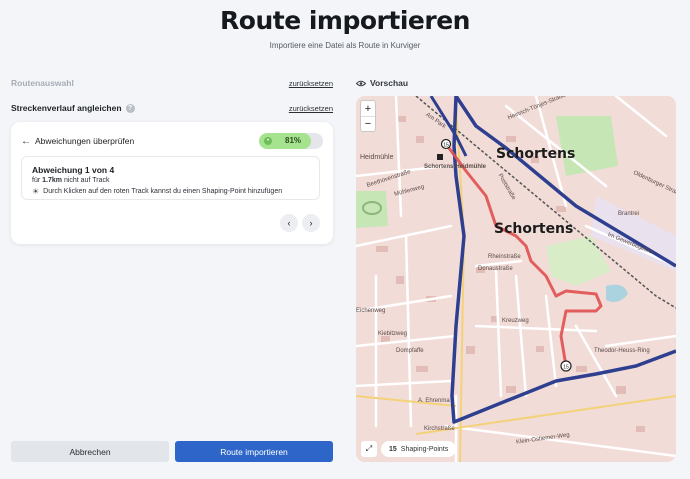 This screenshot has width=690, height=479. I want to click on deviation-title: Abweichung 1 von 4, so click(73, 170).